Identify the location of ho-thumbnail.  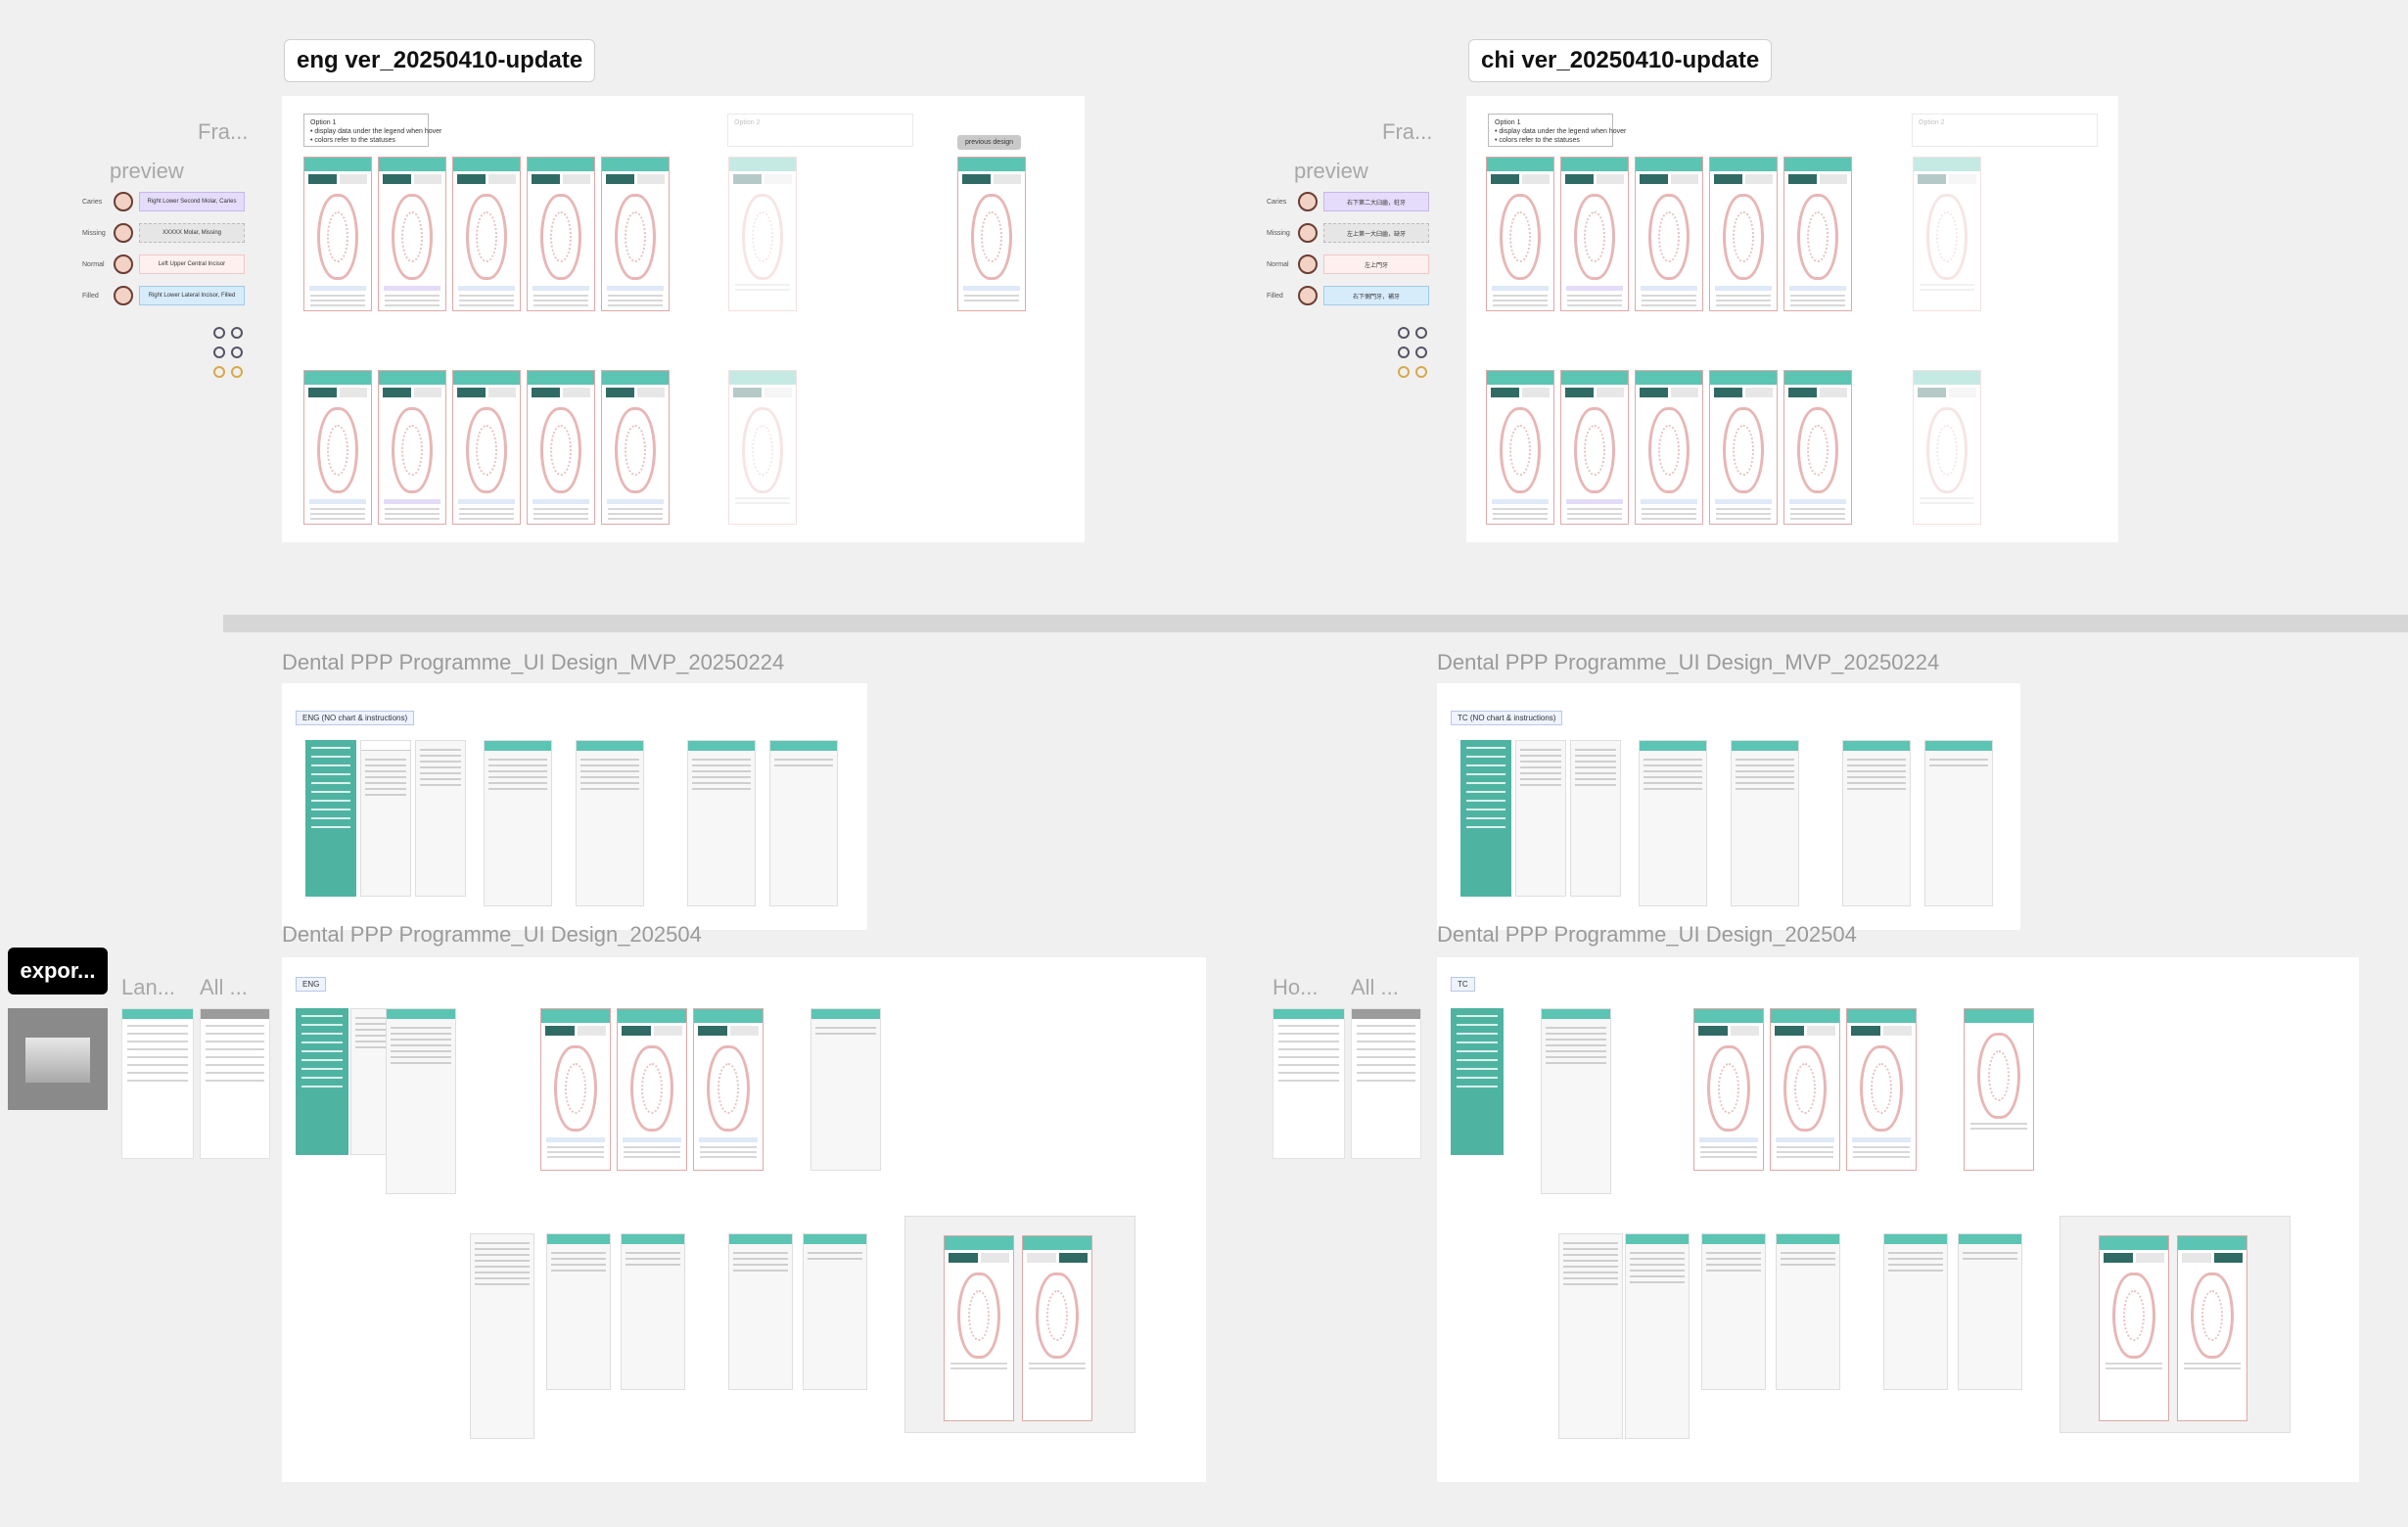
(1309, 1083).